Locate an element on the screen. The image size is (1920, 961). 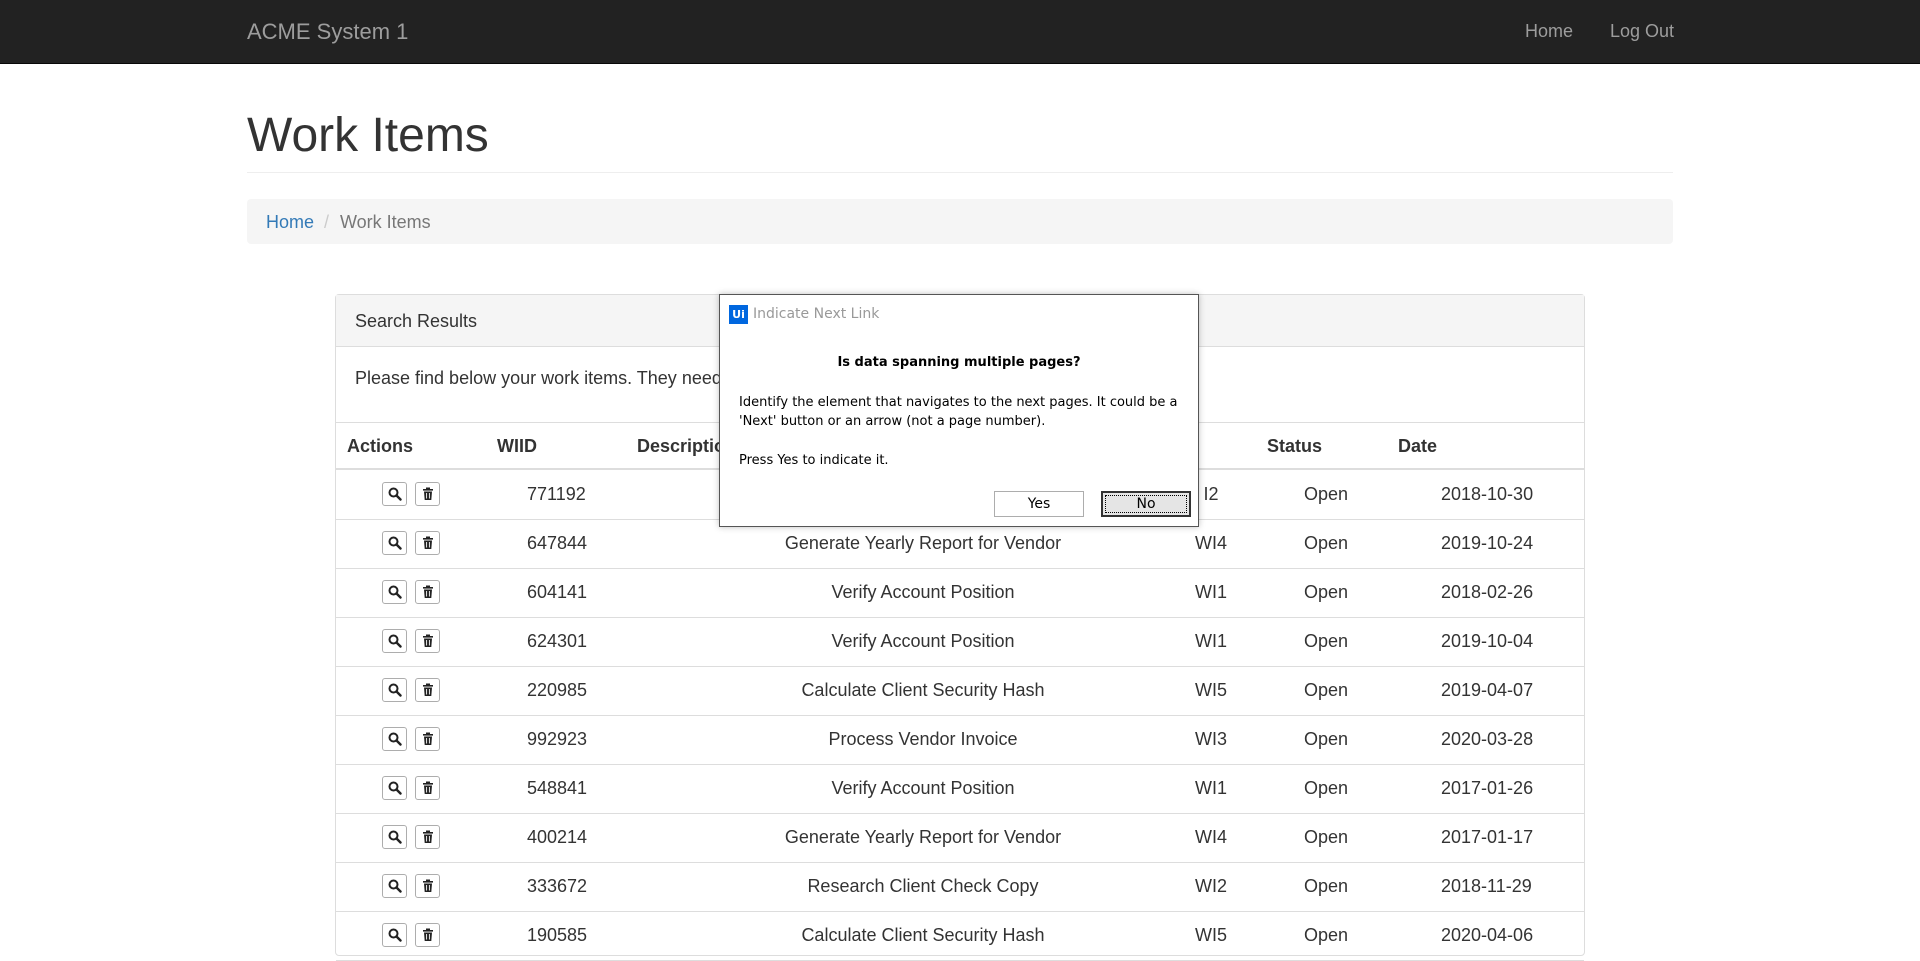
cell-description: Generate Yearly Report for Vendor is located at coordinates (923, 837).